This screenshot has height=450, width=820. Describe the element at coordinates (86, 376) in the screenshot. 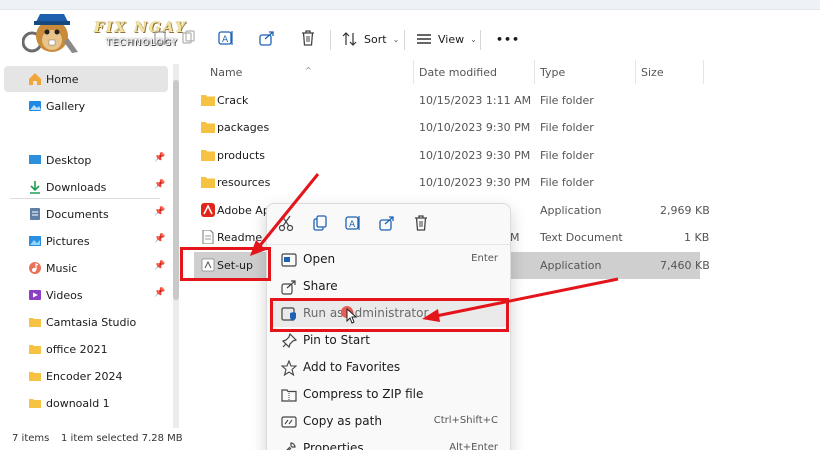

I see `nav-item-encoder-2024: Encoder 2024` at that location.